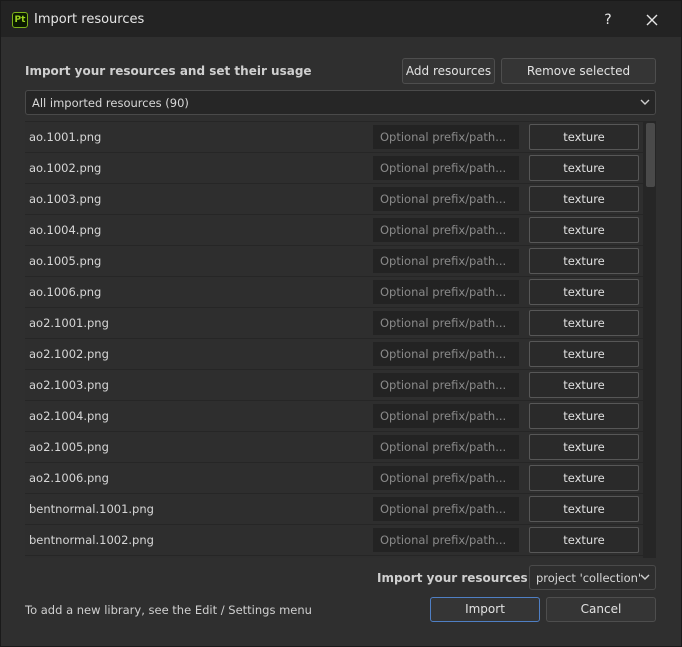 This screenshot has height=647, width=682. What do you see at coordinates (485, 609) in the screenshot?
I see `import-button: Import` at bounding box center [485, 609].